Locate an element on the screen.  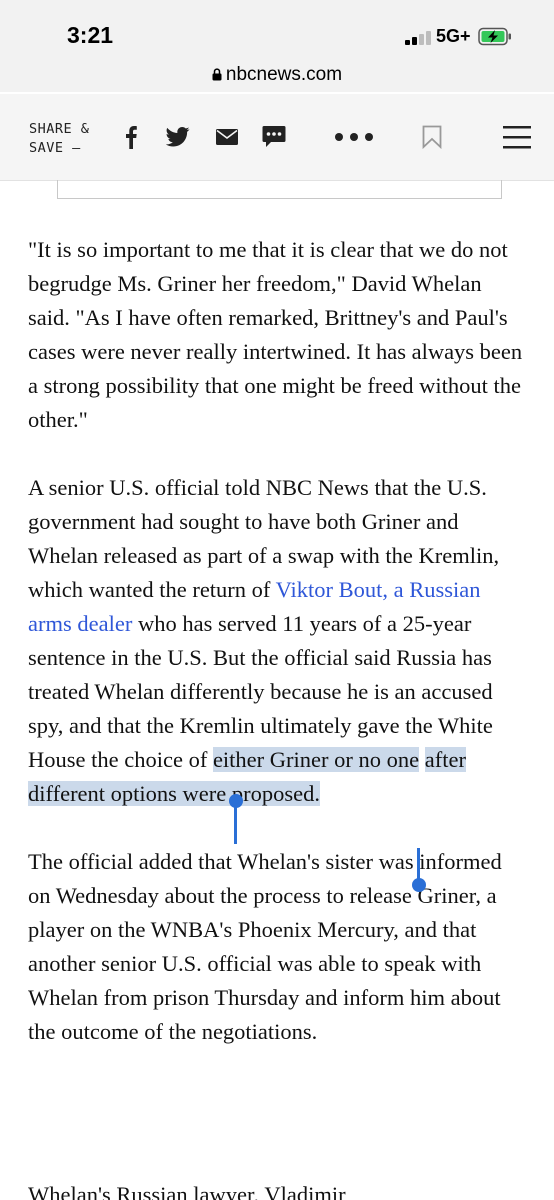
selection-start-caret is located at coordinates (235, 824).